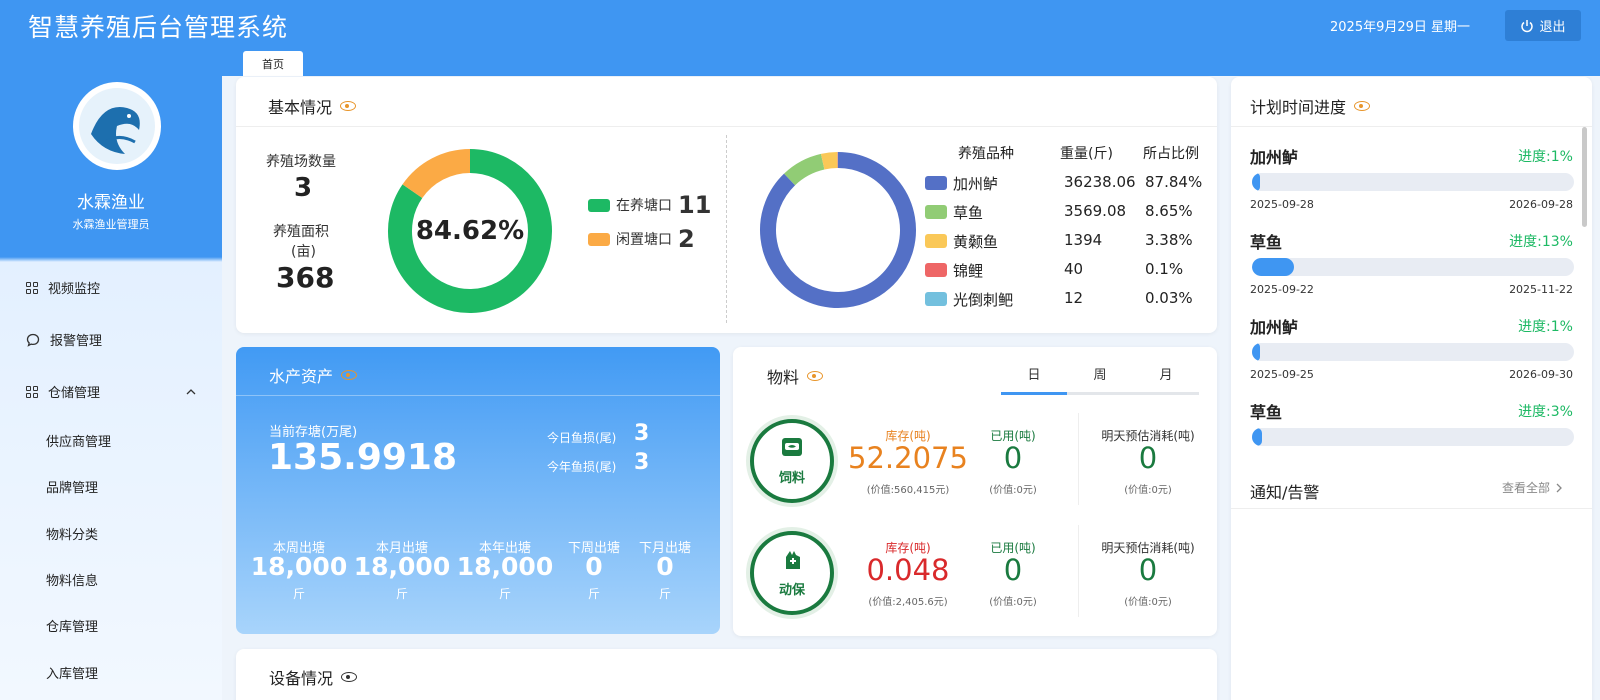 This screenshot has width=1600, height=700. I want to click on menu-label: 仓储管理, so click(74, 393).